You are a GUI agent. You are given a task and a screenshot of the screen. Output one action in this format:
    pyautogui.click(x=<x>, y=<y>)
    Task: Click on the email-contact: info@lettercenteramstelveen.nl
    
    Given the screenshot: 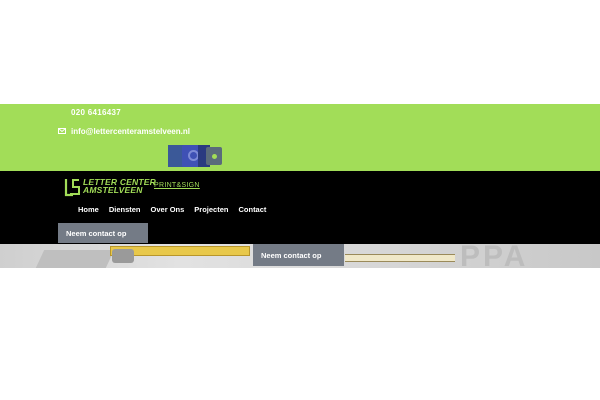 What is the action you would take?
    pyautogui.click(x=124, y=131)
    